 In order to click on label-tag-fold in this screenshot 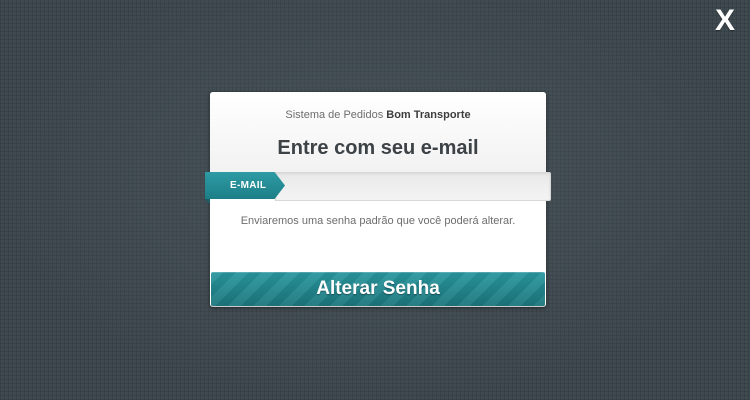, I will do `click(207, 201)`.